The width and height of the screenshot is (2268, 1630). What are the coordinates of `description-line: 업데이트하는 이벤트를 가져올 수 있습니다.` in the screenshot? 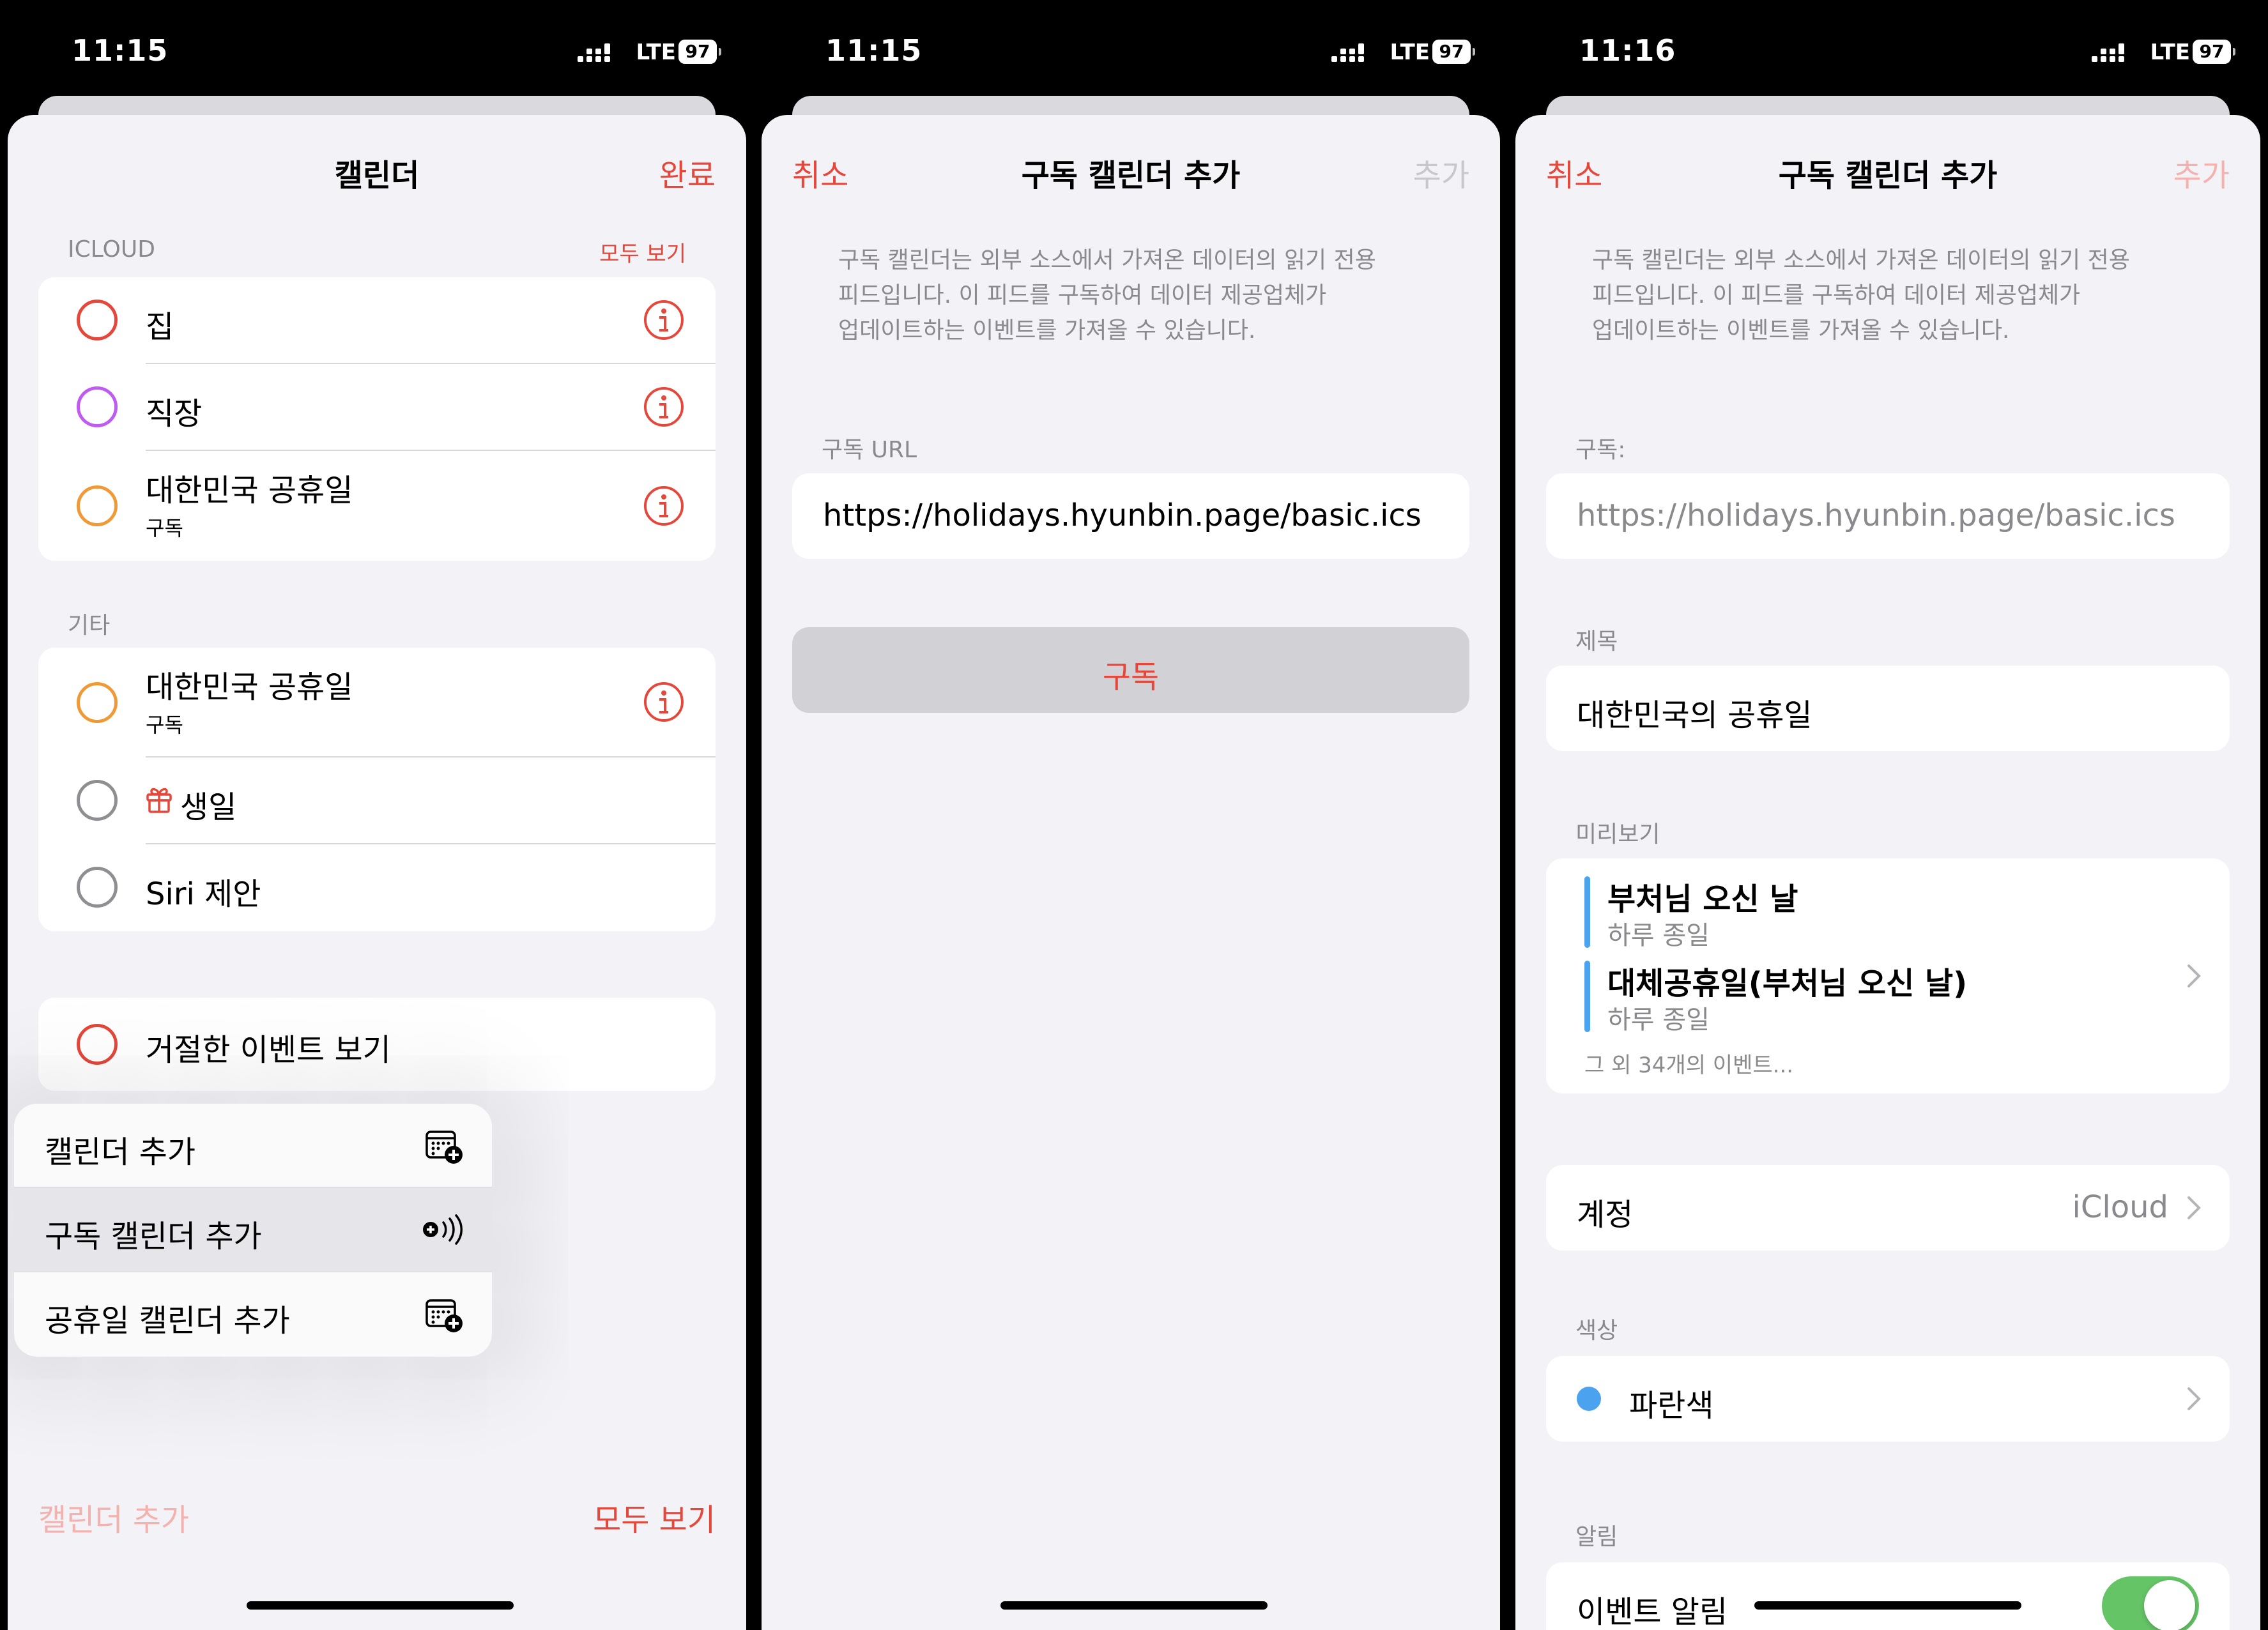 It's located at (1047, 330).